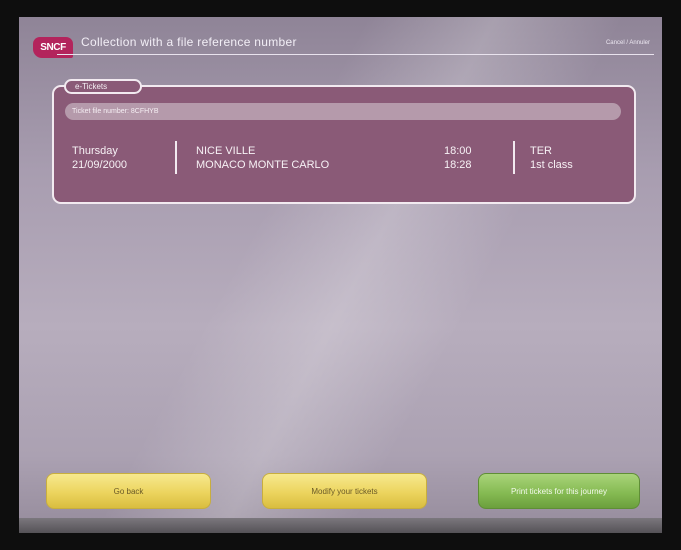 Image resolution: width=681 pixels, height=550 pixels. I want to click on go-back-button: Go back, so click(128, 491).